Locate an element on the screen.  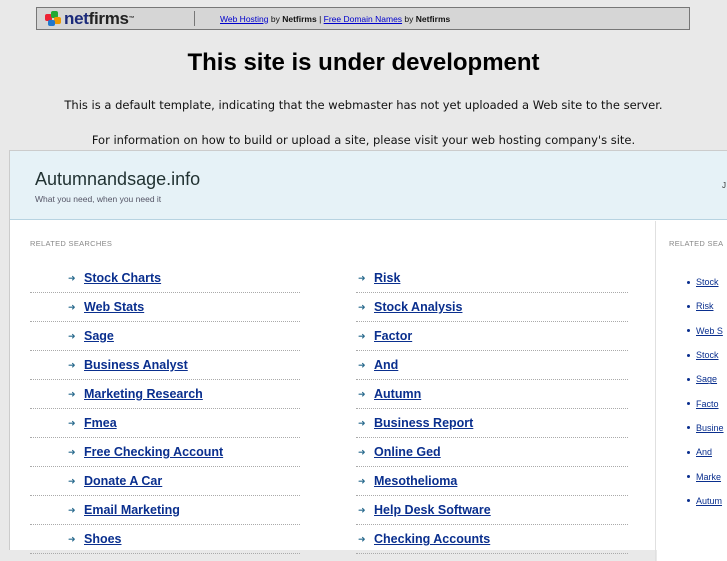
related-search-link: Mesothelioma is located at coordinates (415, 481).